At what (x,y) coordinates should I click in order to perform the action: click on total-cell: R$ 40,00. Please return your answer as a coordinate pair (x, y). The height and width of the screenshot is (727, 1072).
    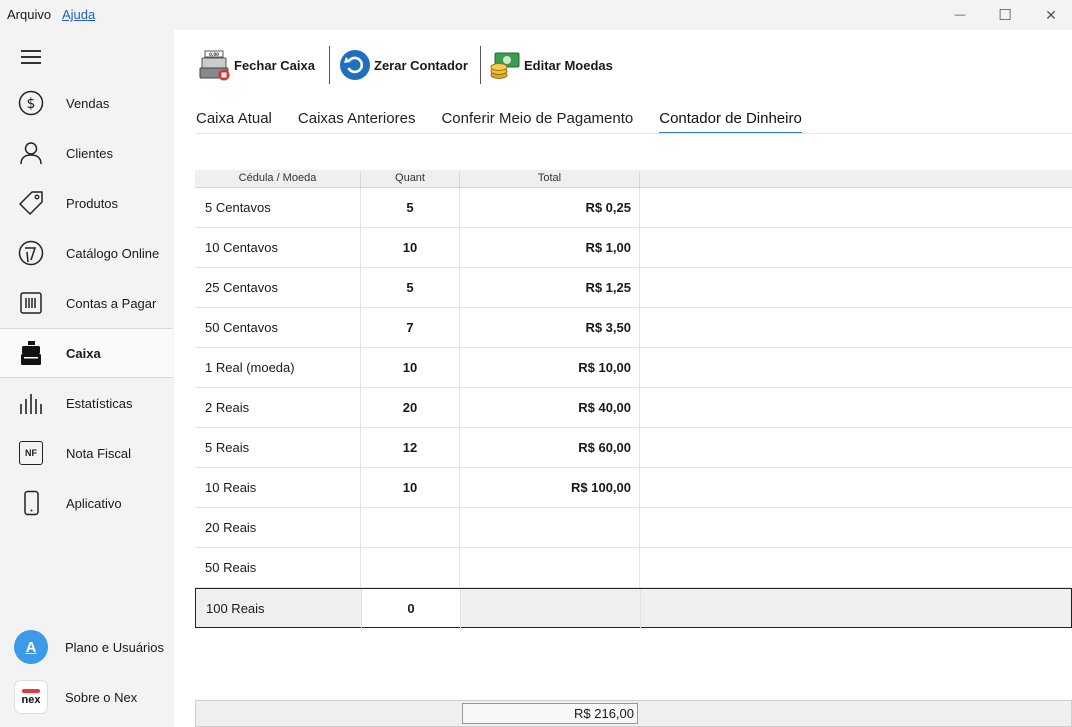
    Looking at the image, I should click on (604, 407).